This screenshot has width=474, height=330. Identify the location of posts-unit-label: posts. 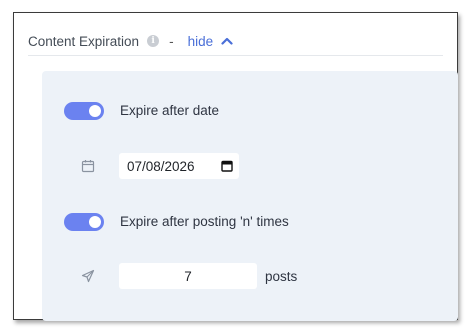
(281, 276).